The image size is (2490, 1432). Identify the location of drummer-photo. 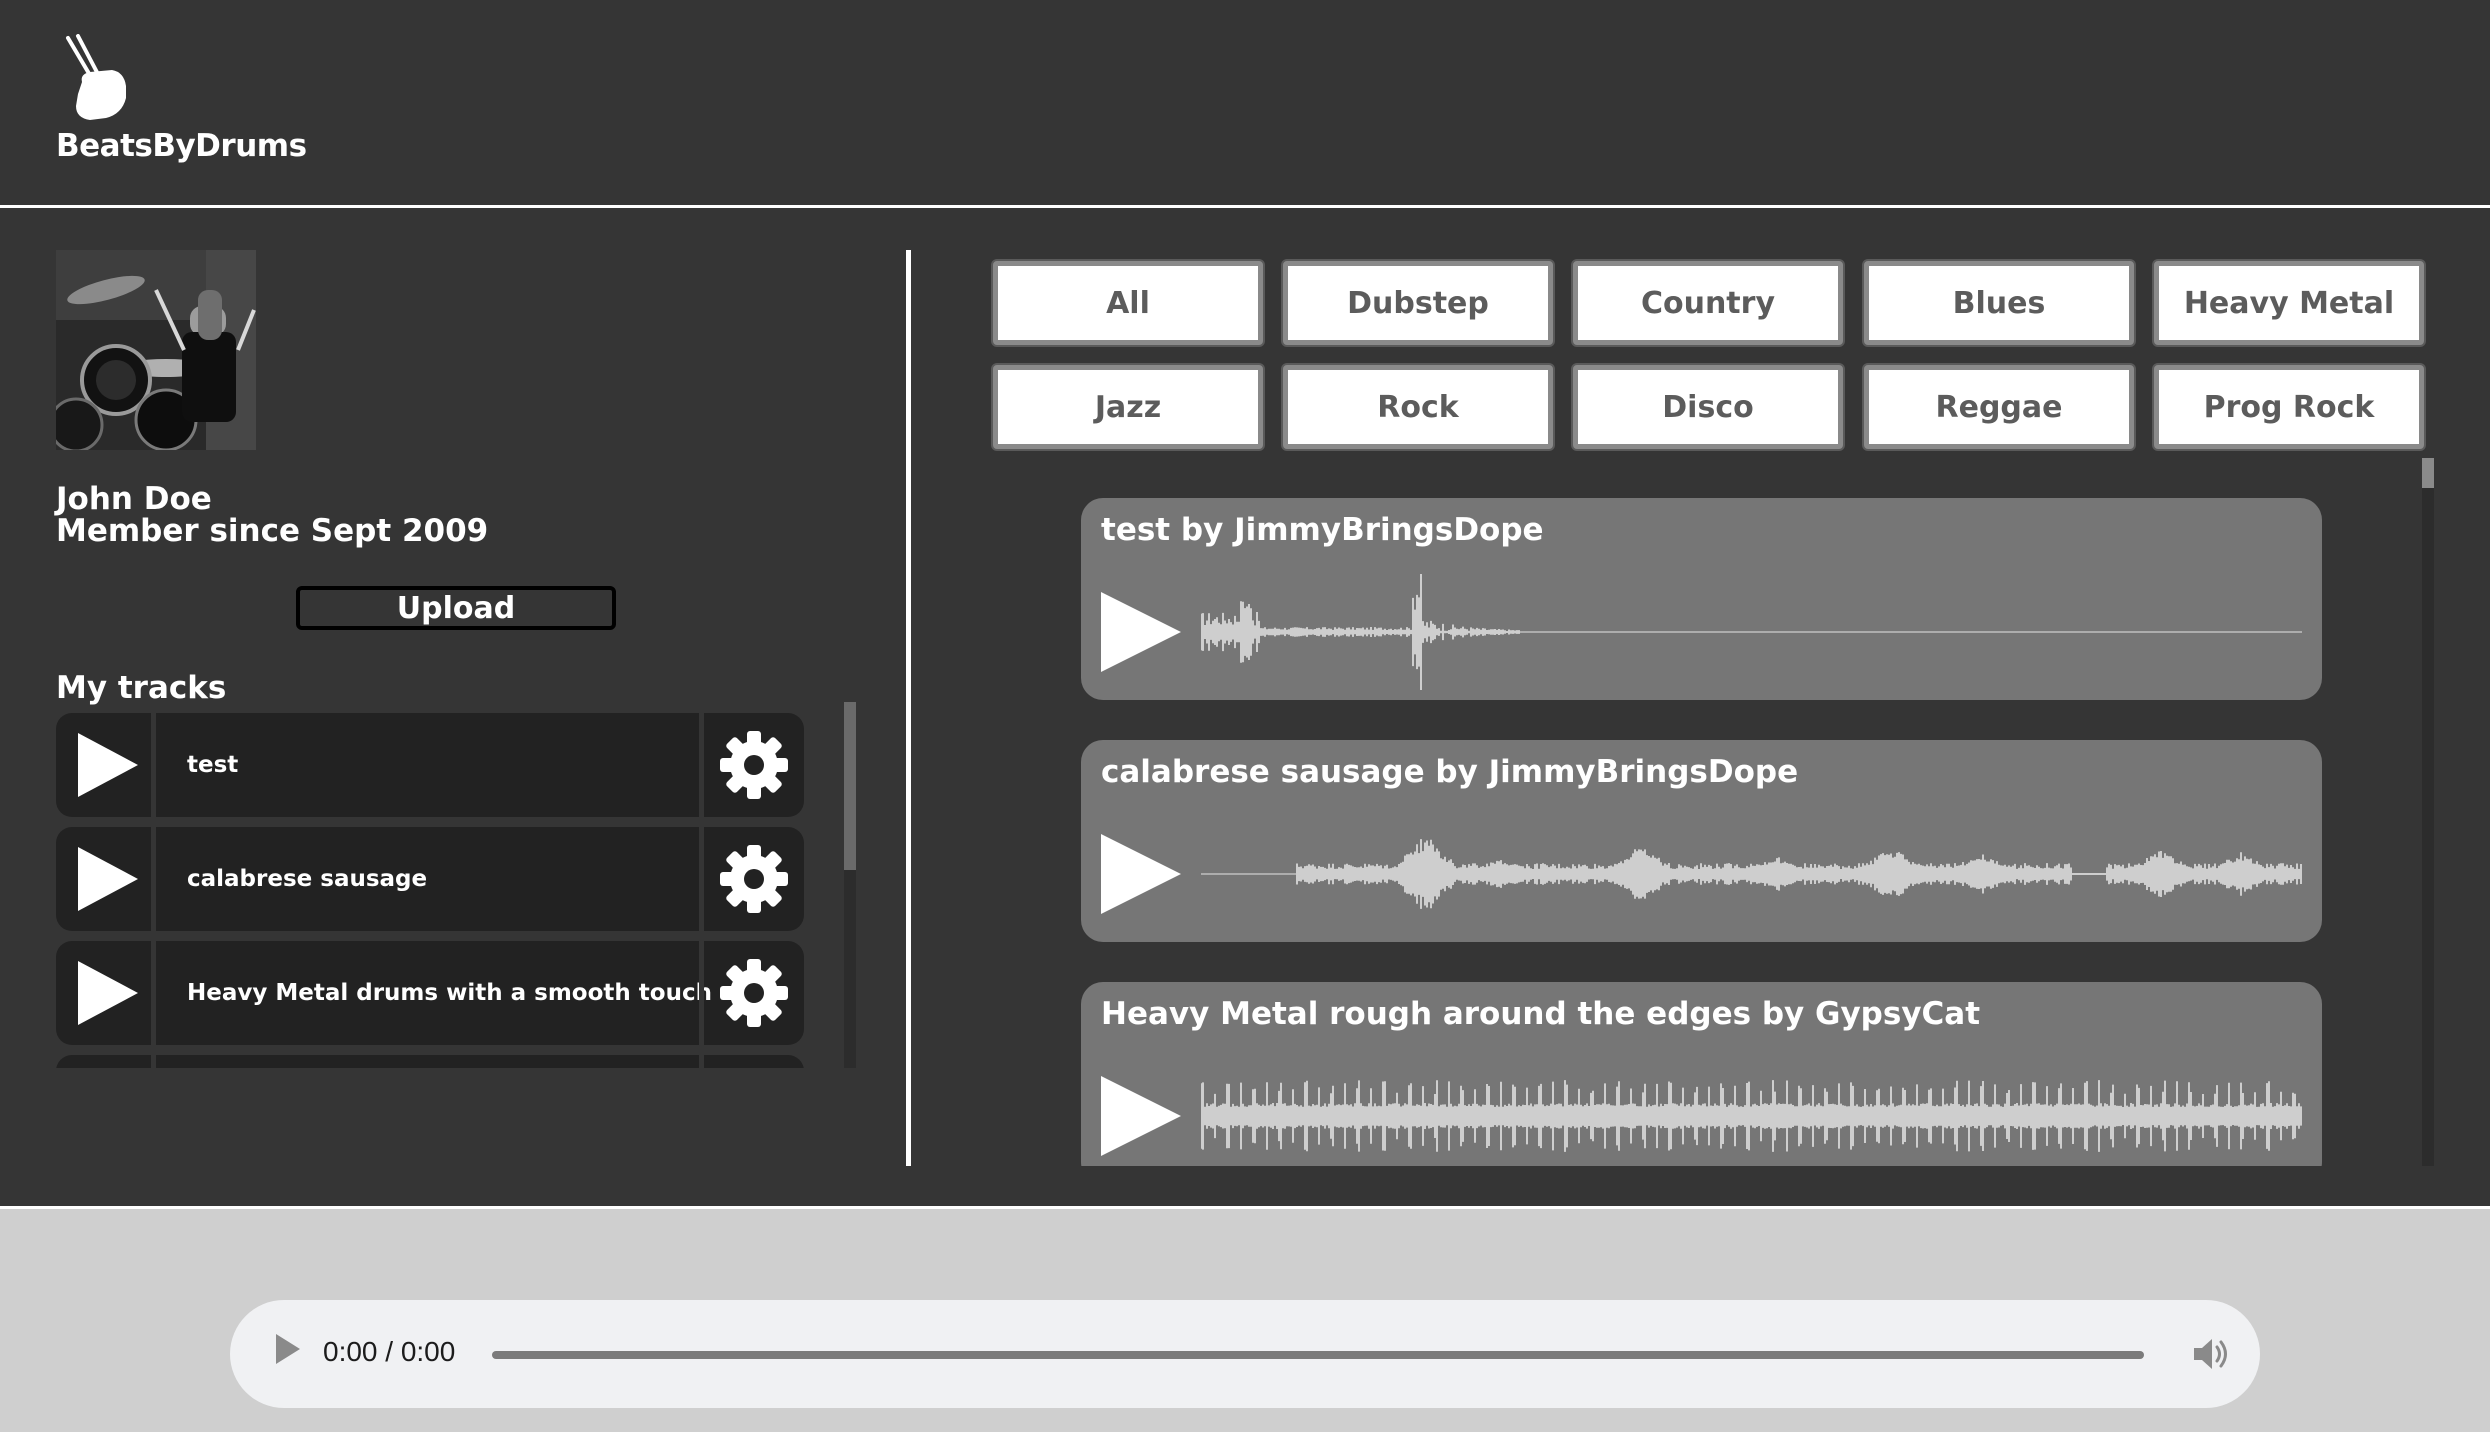
(156, 350).